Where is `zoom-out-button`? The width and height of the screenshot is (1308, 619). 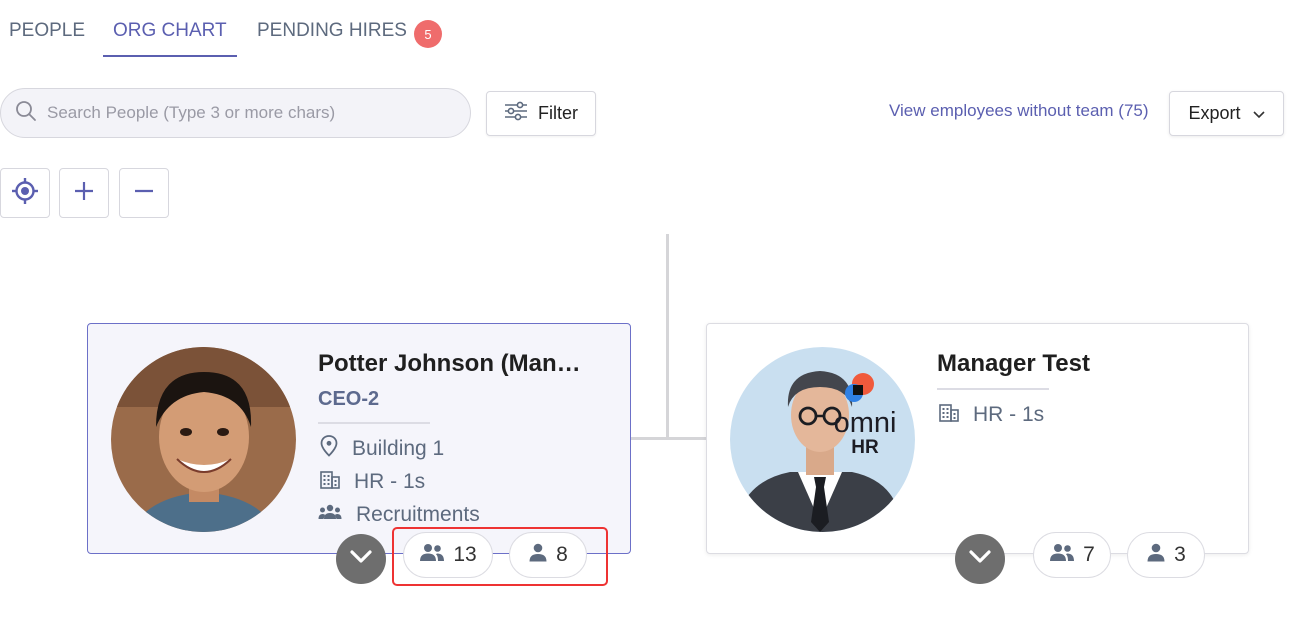 zoom-out-button is located at coordinates (144, 193).